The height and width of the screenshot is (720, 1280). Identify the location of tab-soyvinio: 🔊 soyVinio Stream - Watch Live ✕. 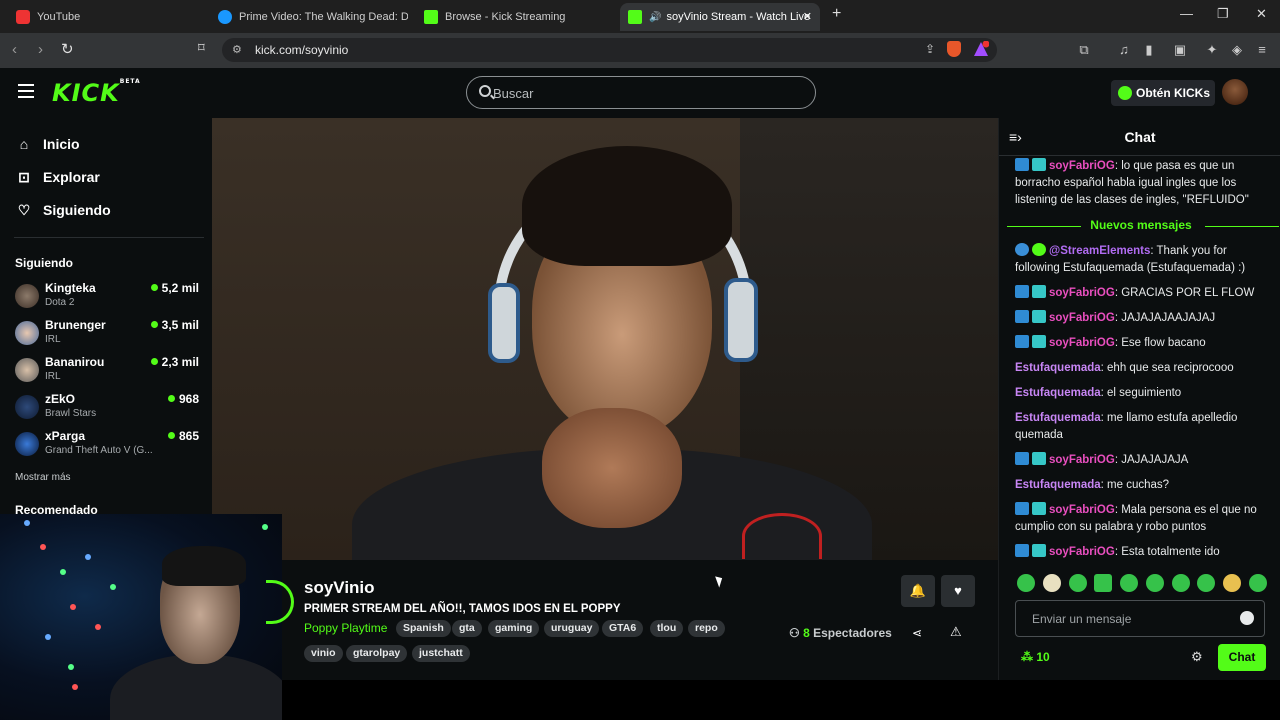
(720, 17).